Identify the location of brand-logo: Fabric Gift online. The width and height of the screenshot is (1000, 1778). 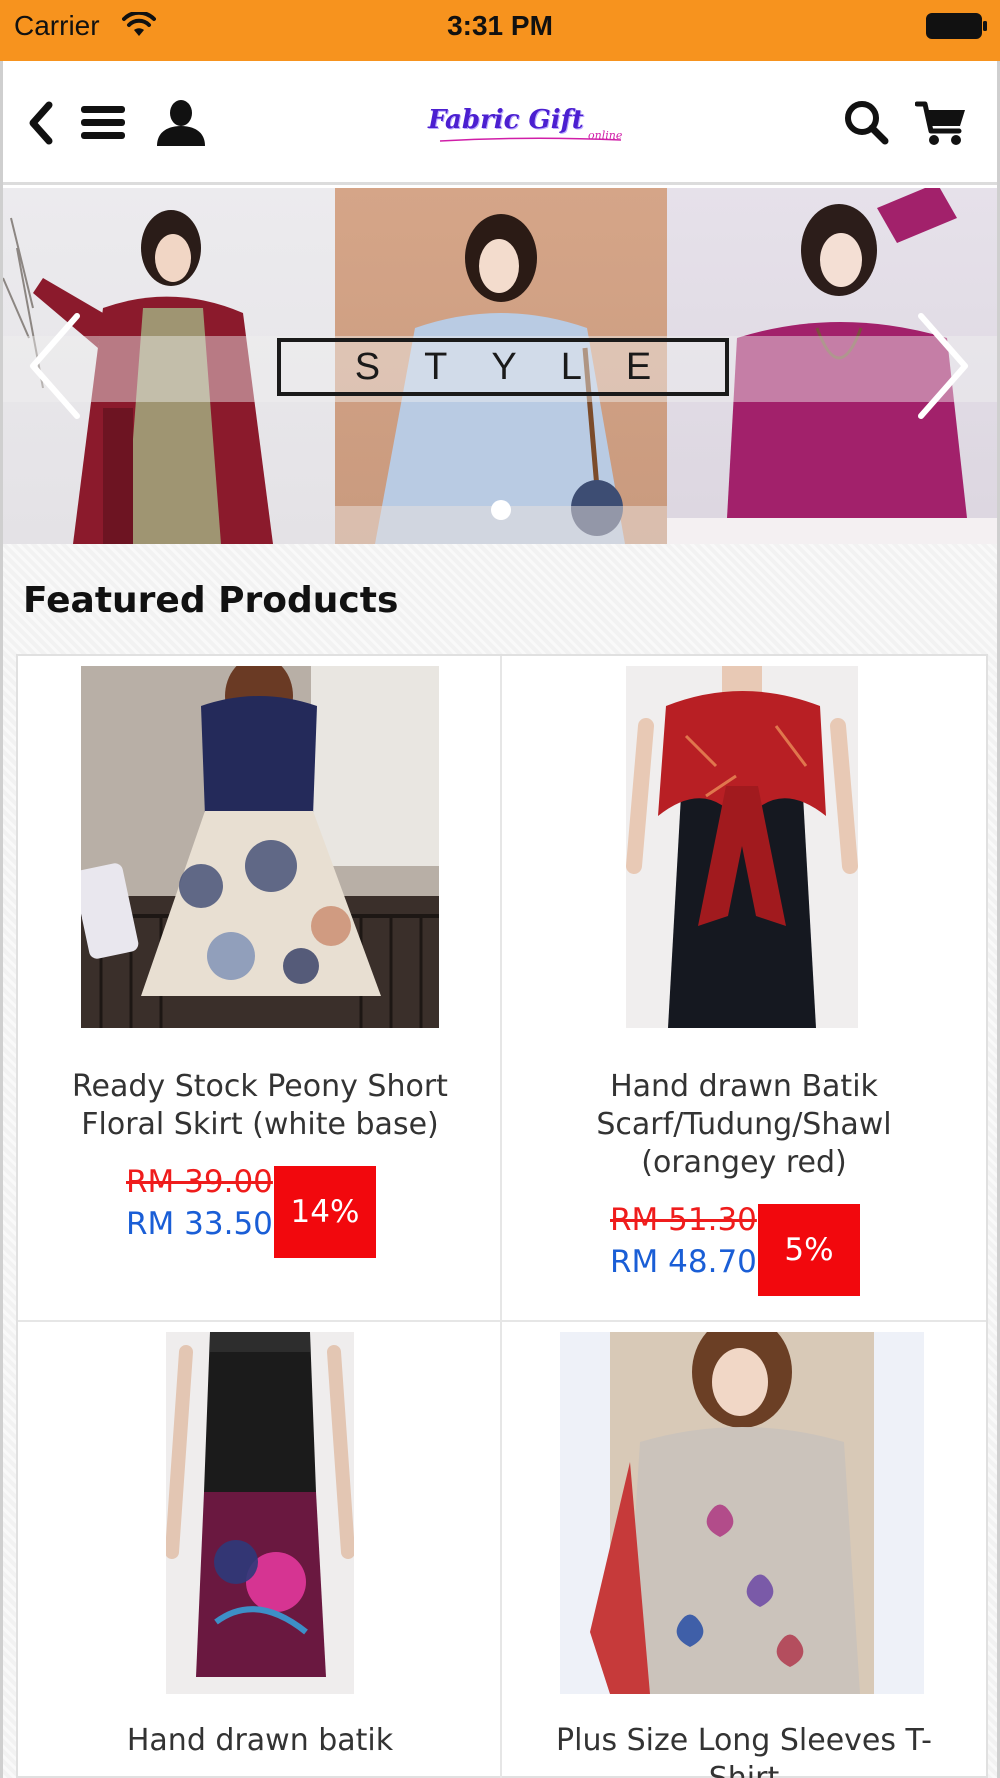
(528, 125).